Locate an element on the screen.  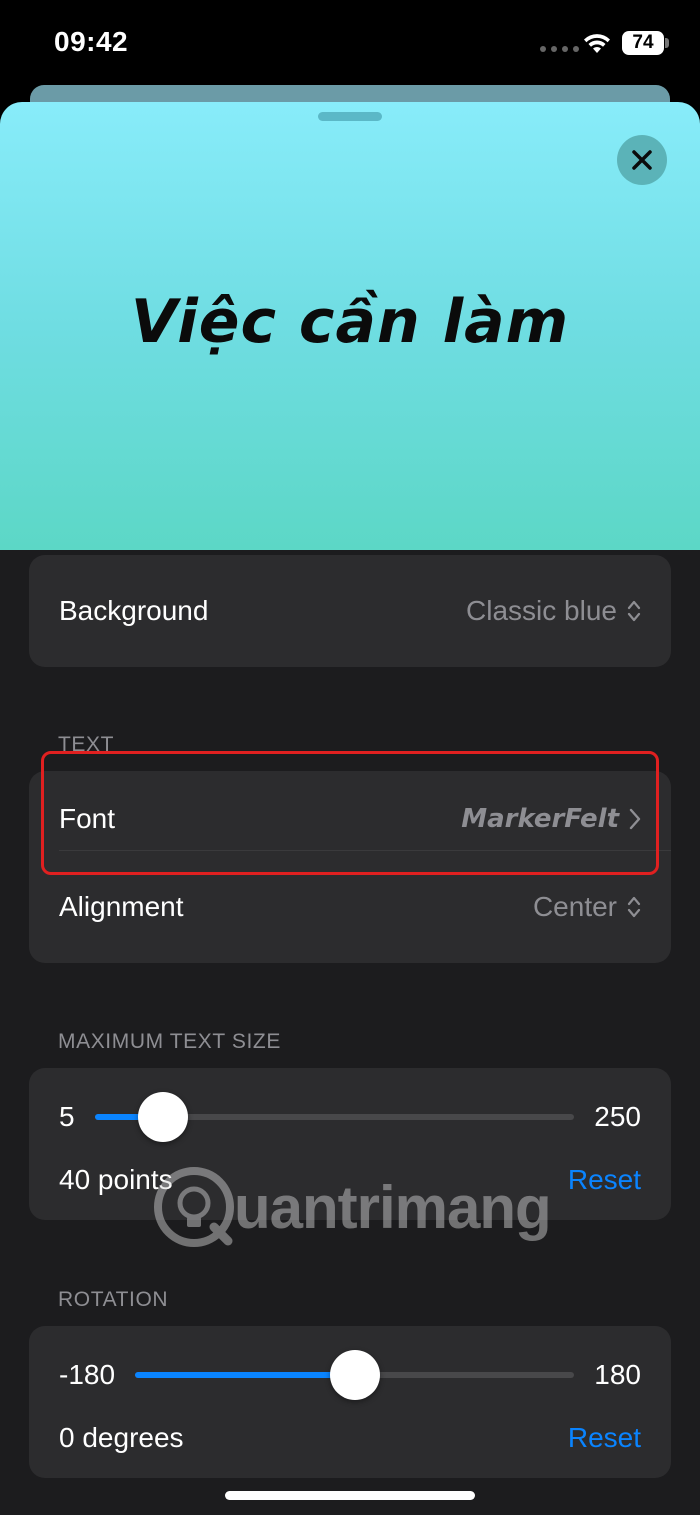
background-label: Background is located at coordinates (134, 610).